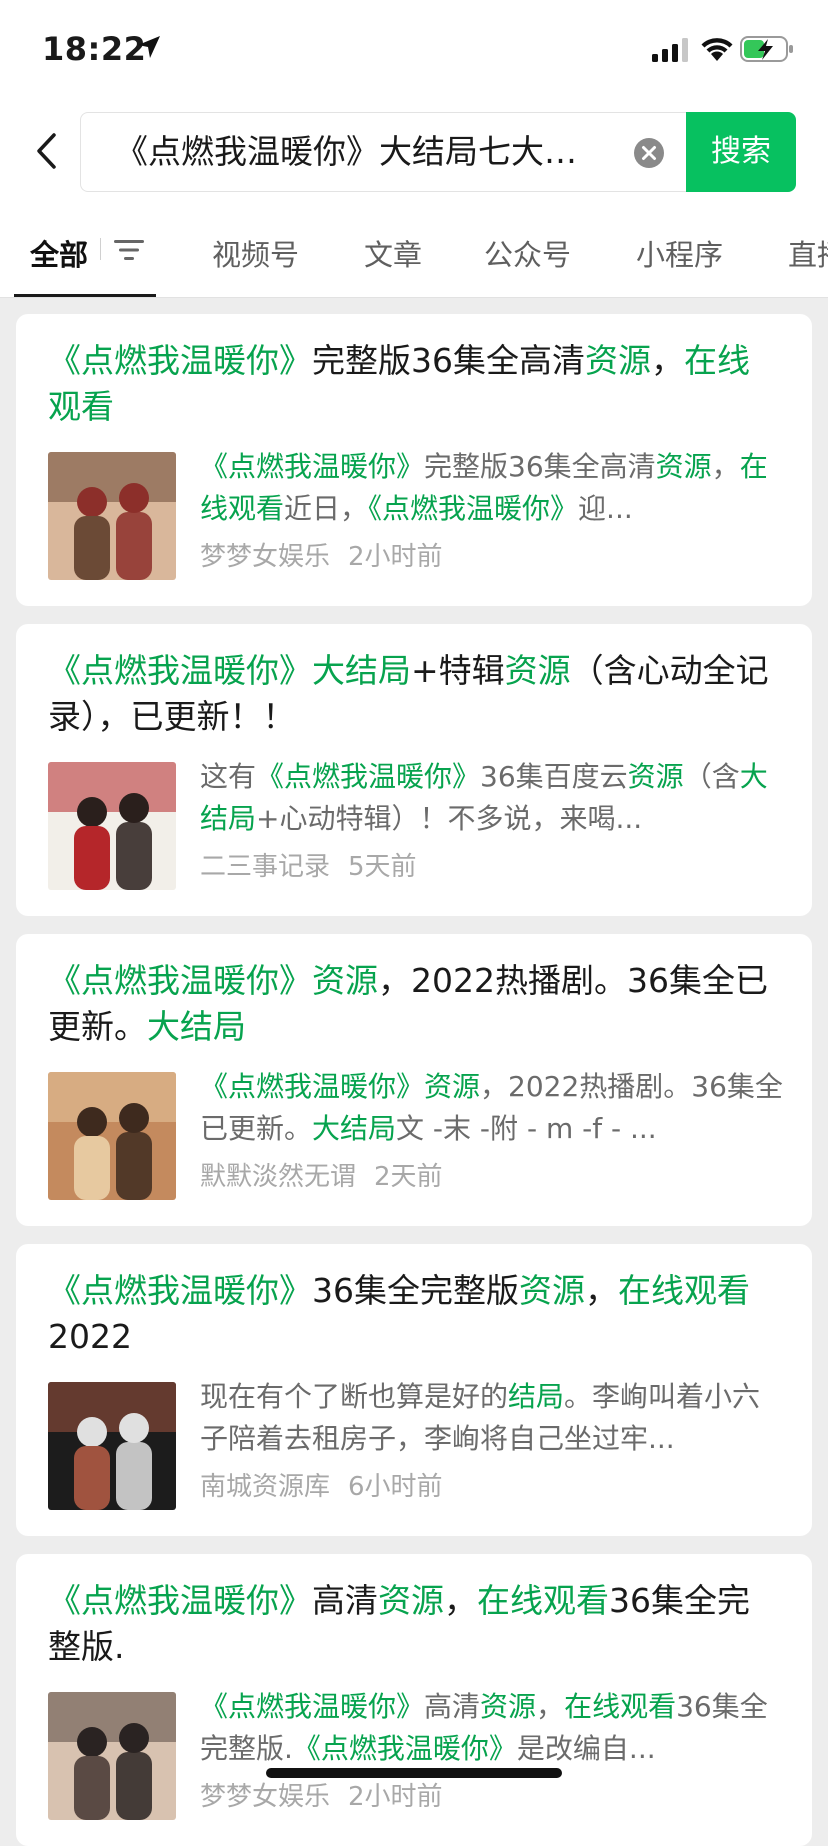 Image resolution: width=828 pixels, height=1846 pixels. What do you see at coordinates (415, 1290) in the screenshot?
I see `result-title-text: 36集全完整版` at bounding box center [415, 1290].